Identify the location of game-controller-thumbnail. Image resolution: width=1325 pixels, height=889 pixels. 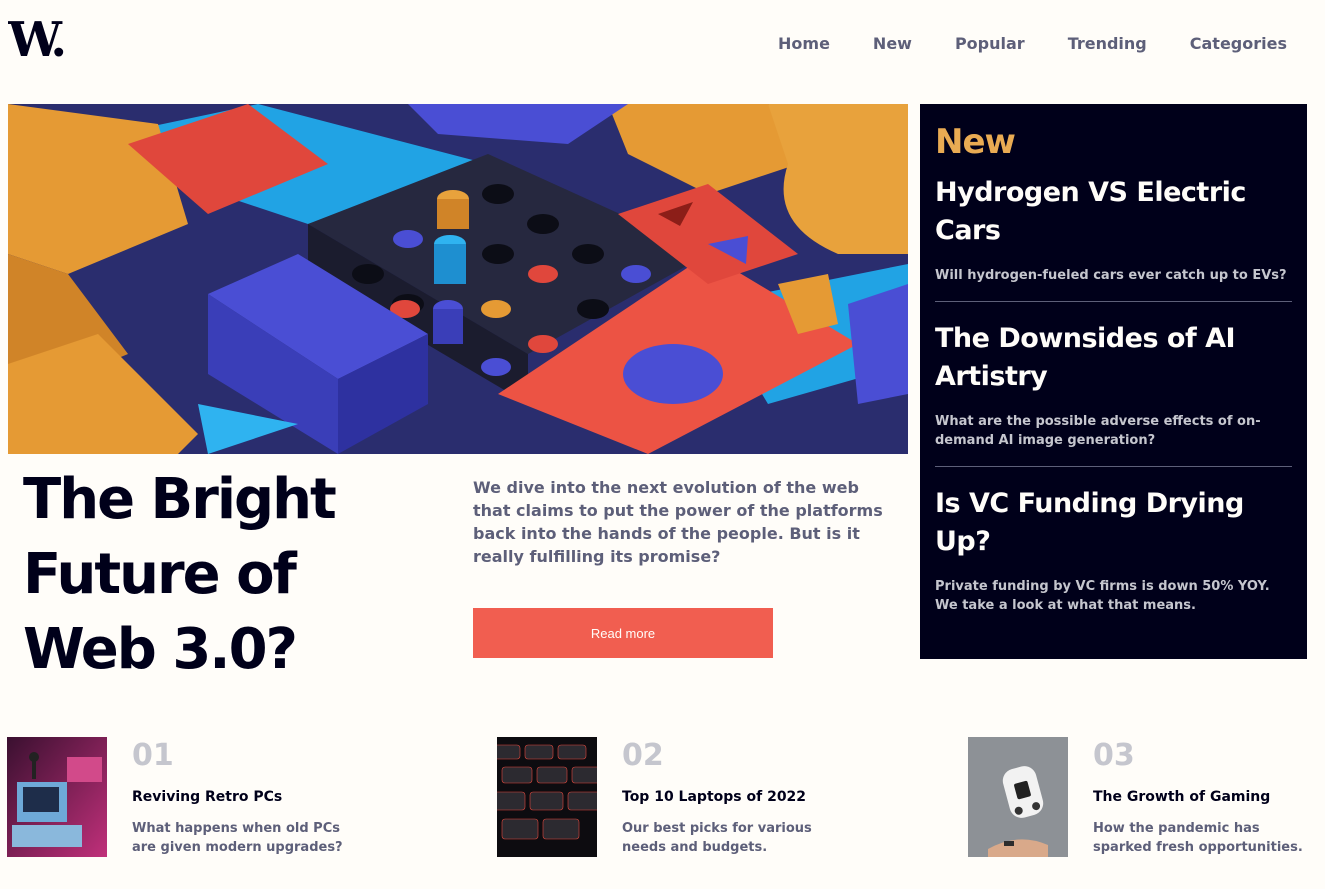
(1018, 797).